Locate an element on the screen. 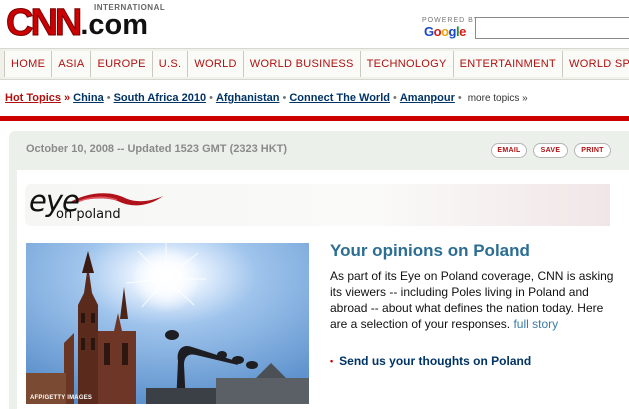 The height and width of the screenshot is (409, 629). hot-topic-link: Afghanistan is located at coordinates (248, 98).